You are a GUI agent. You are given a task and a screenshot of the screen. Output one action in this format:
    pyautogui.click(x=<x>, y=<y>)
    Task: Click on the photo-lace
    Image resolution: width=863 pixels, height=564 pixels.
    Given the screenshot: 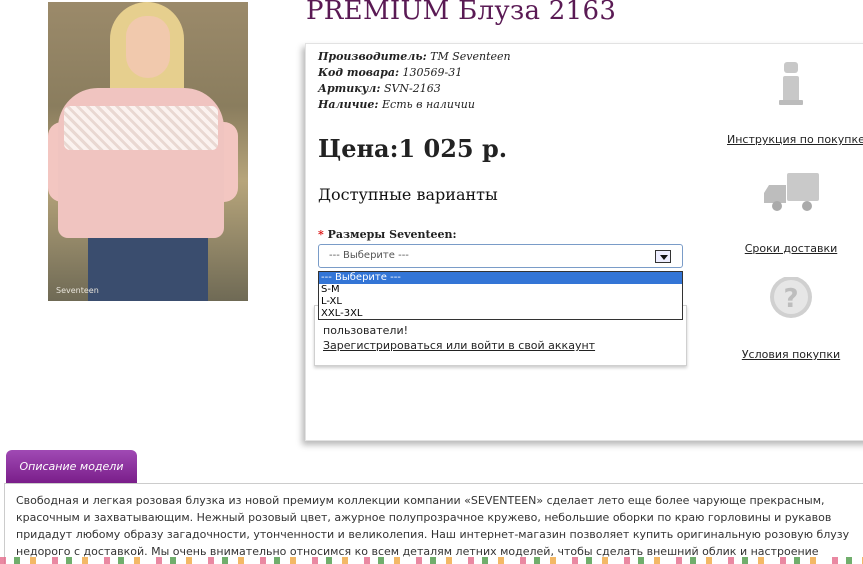 What is the action you would take?
    pyautogui.click(x=141, y=128)
    